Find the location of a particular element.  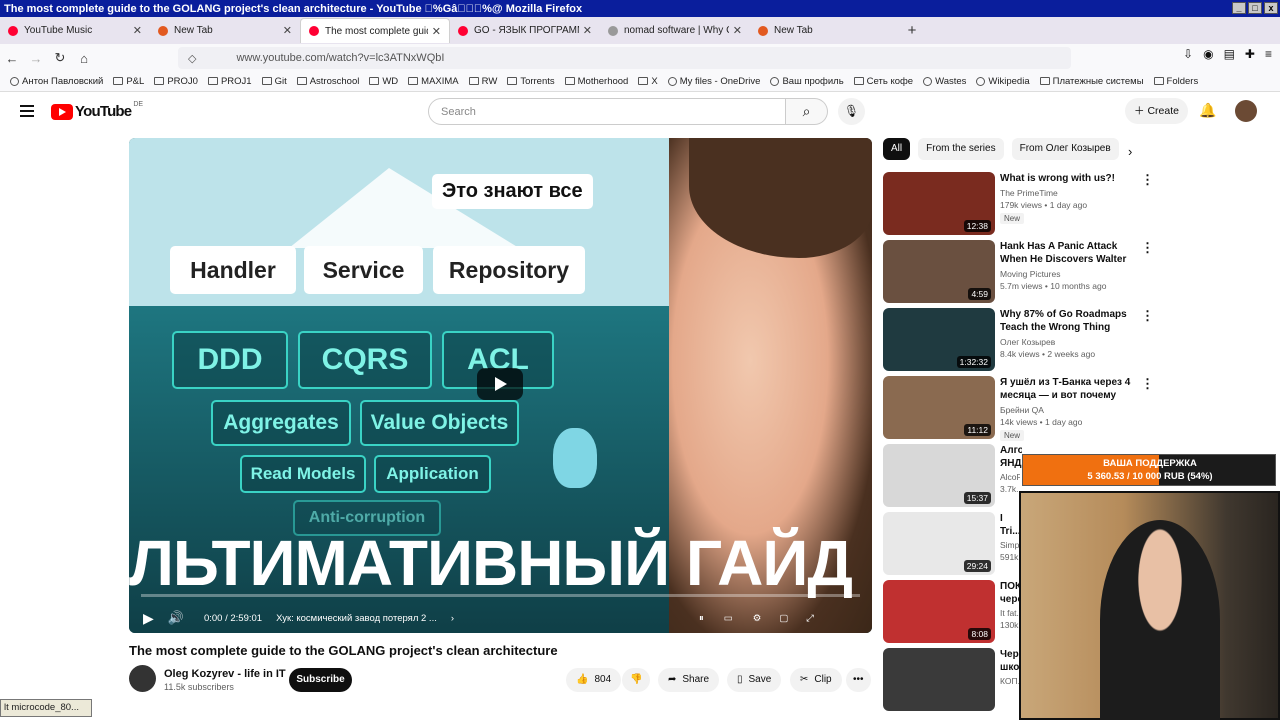

create-button: ＋ Create is located at coordinates (1156, 111).